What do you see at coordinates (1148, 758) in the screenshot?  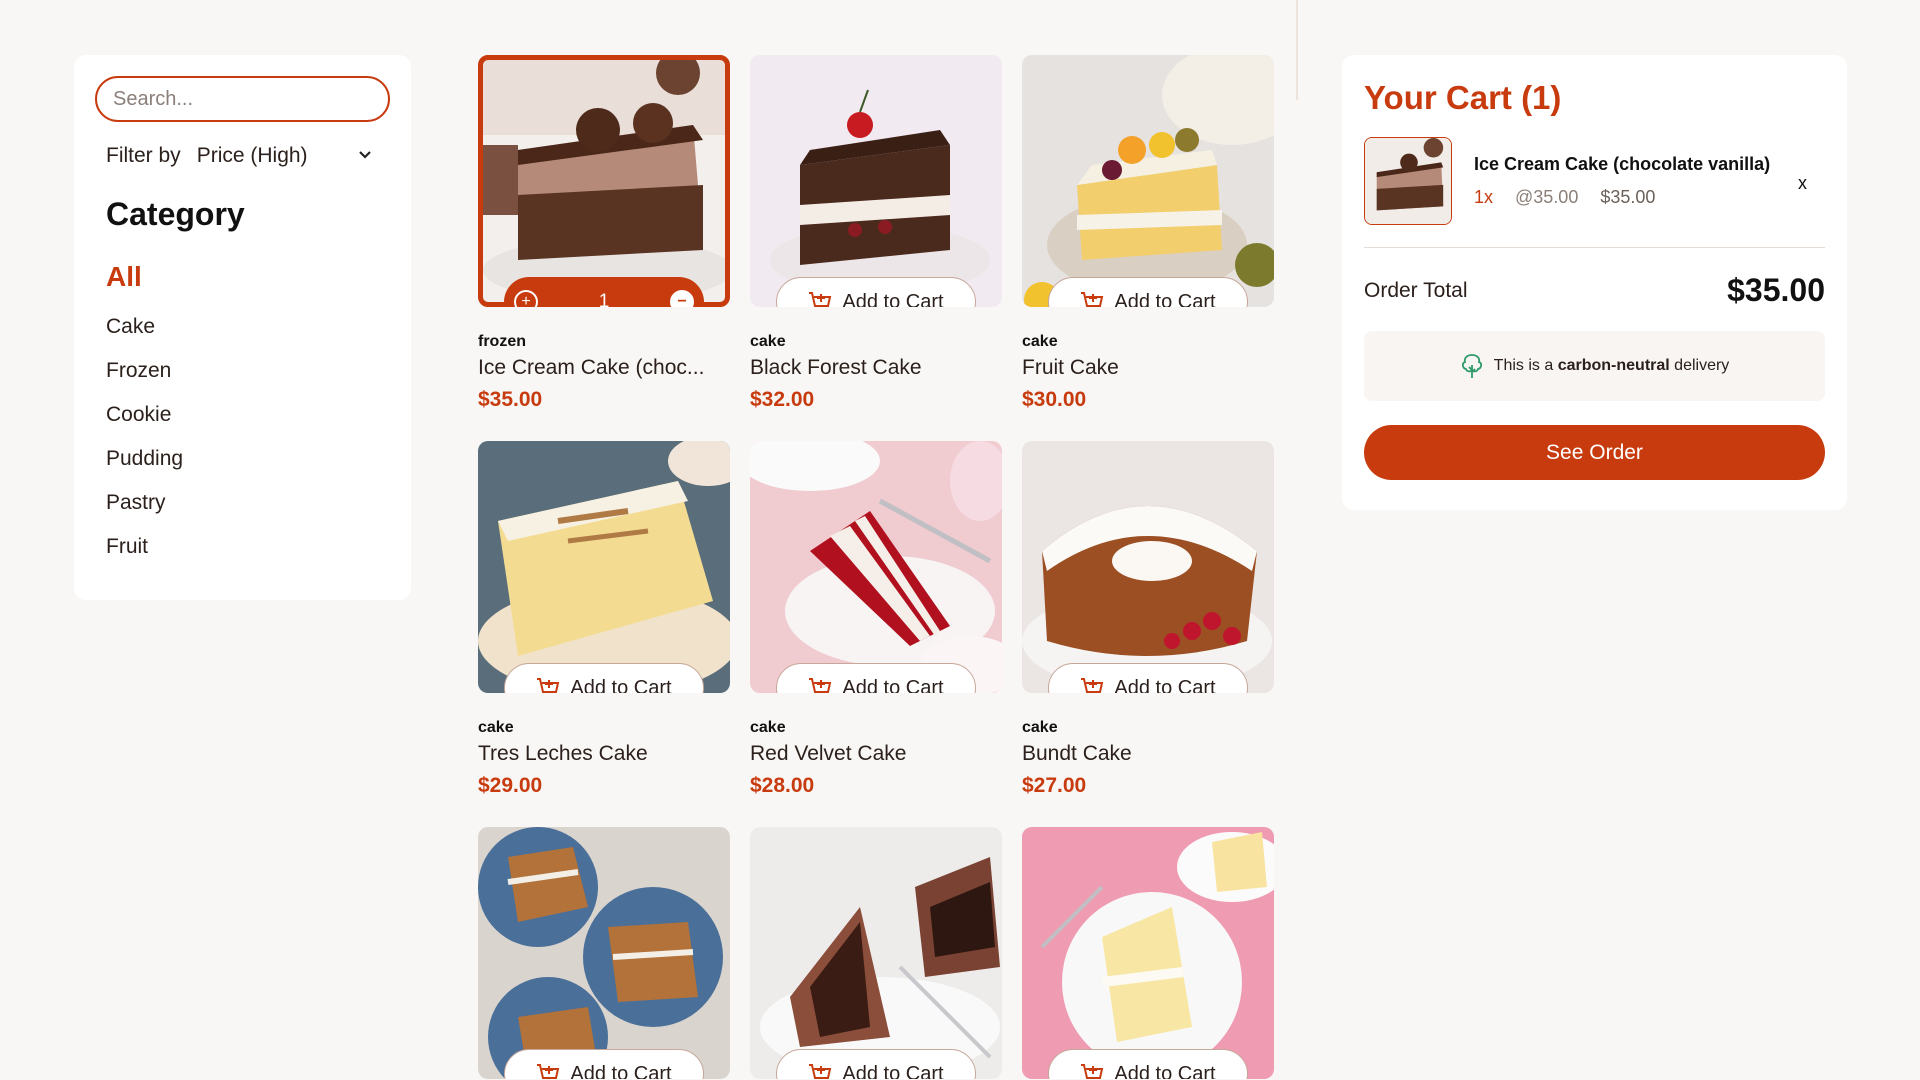 I see `product-meta: cake Bundt Cake $27.00` at bounding box center [1148, 758].